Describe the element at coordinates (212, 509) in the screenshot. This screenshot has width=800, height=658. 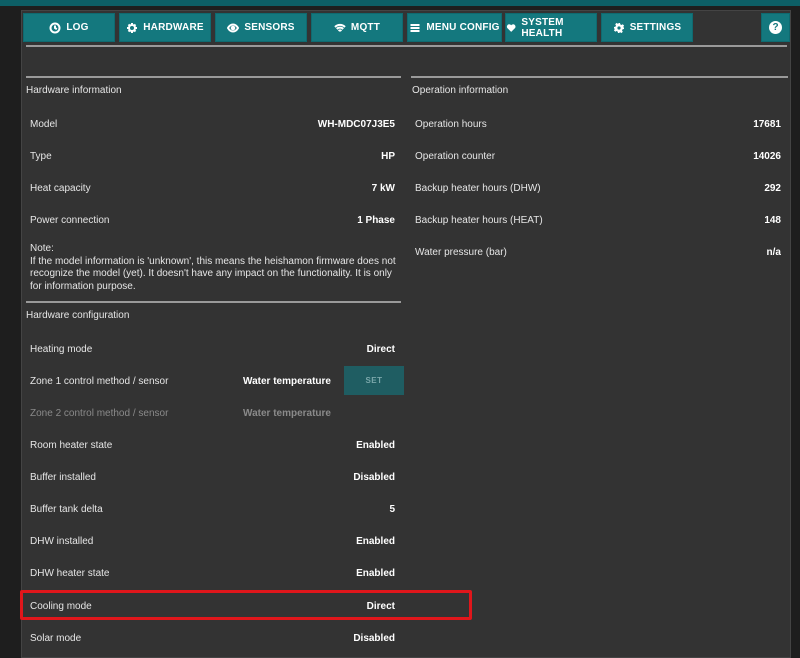
I see `config-row-buffer-delta: Buffer tank delta 5` at that location.